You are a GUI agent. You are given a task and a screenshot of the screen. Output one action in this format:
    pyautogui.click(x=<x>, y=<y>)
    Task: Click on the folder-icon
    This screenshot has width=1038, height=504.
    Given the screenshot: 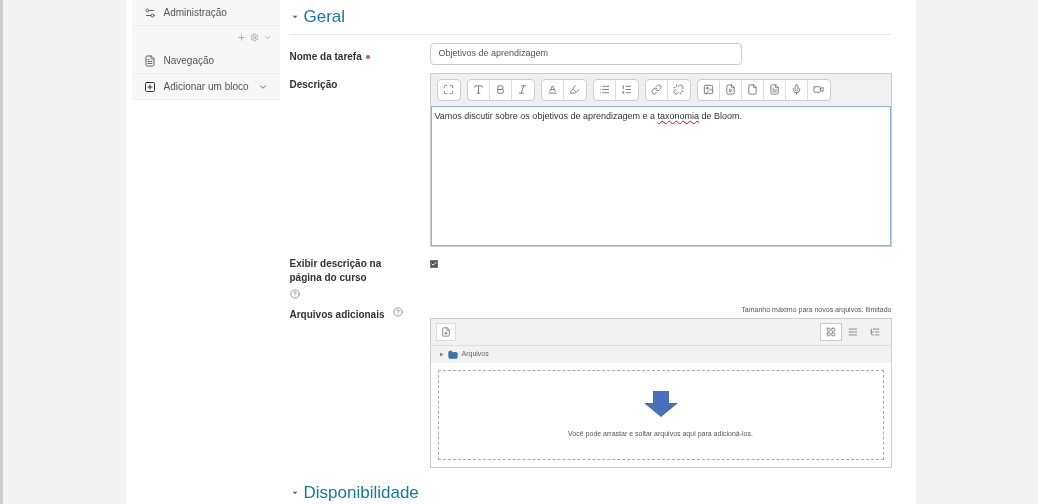 What is the action you would take?
    pyautogui.click(x=452, y=354)
    